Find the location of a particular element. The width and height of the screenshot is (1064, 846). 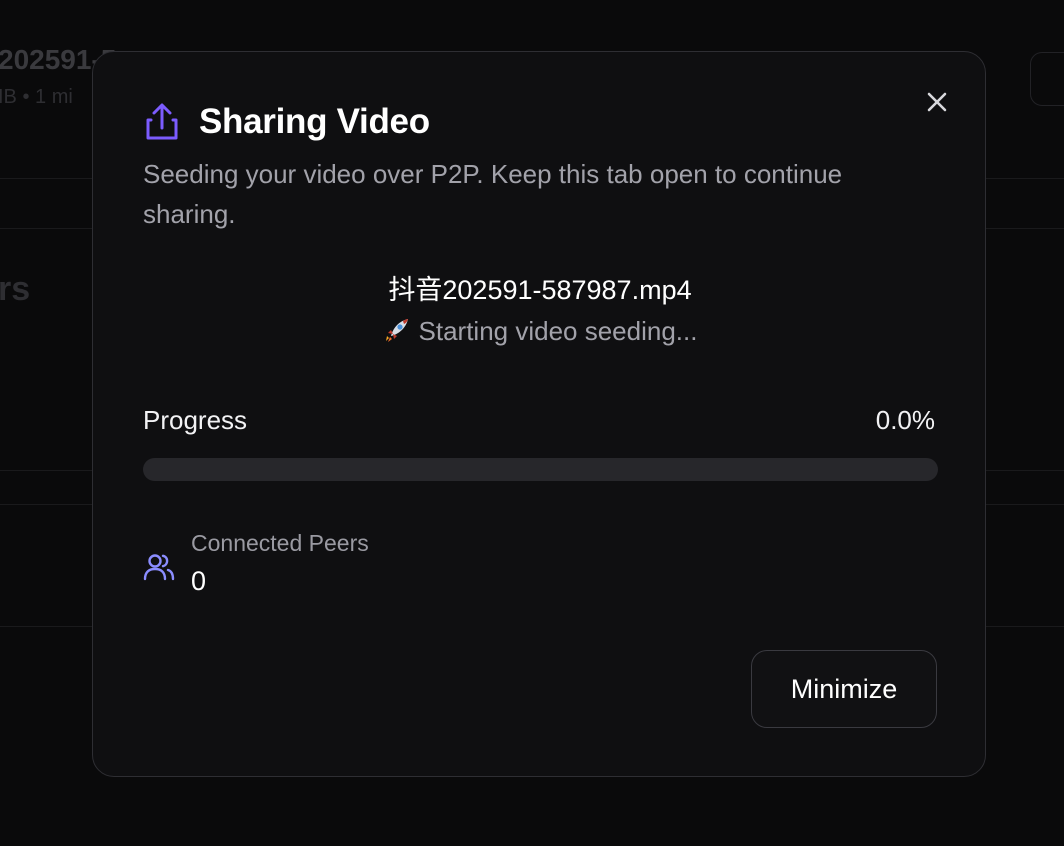

close-icon is located at coordinates (937, 102).